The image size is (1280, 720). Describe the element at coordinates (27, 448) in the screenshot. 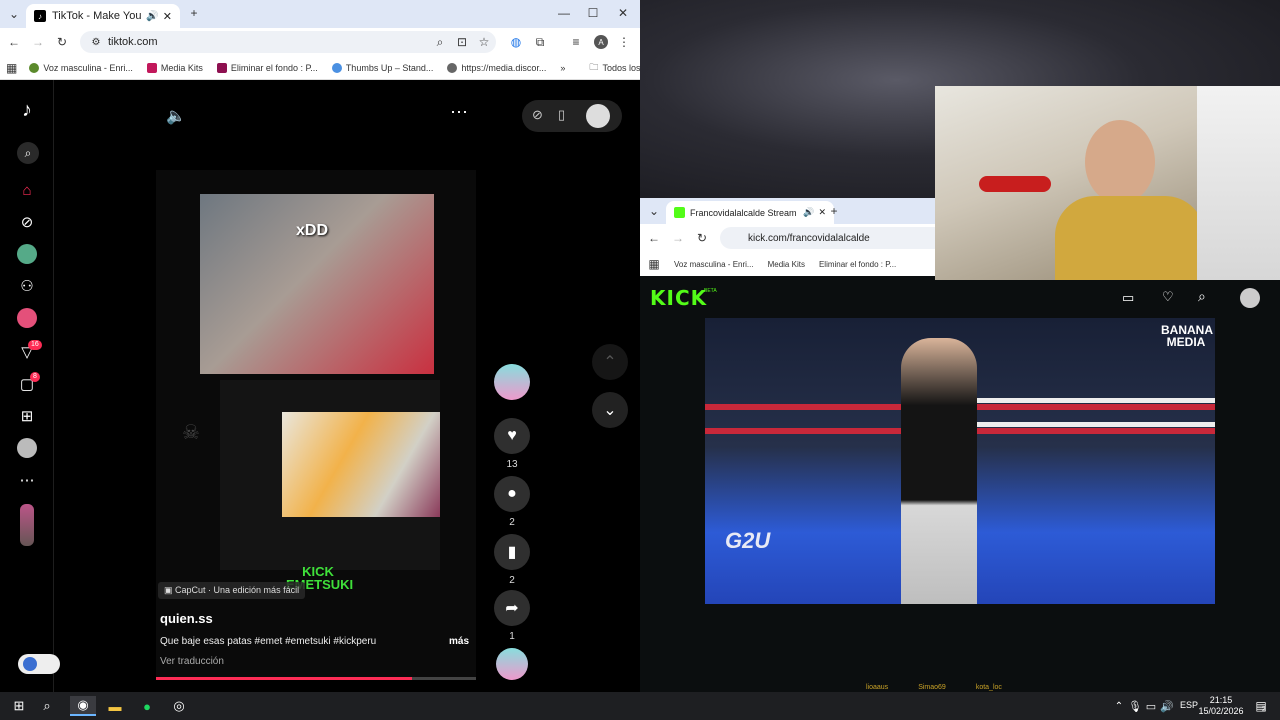

I see `profile-avatar-icon` at that location.